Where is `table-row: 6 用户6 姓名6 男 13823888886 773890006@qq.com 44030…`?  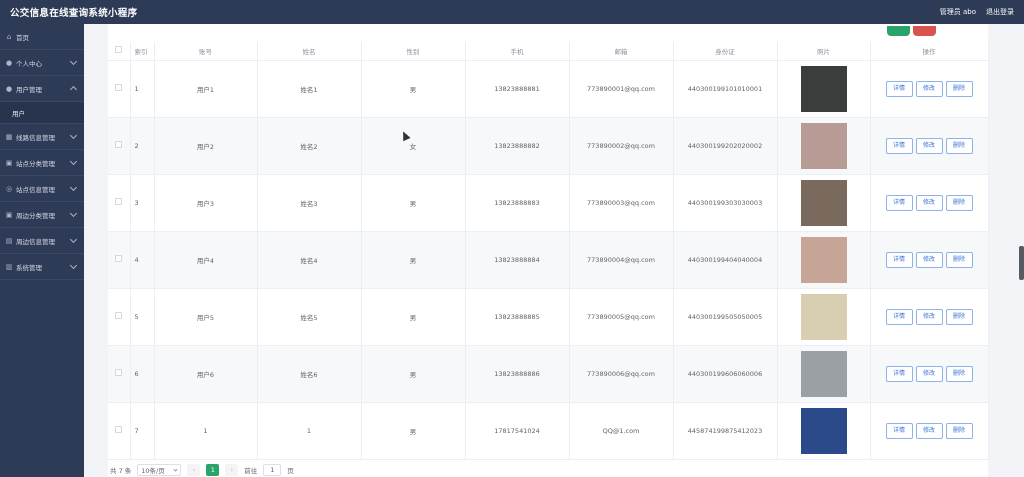 table-row: 6 用户6 姓名6 男 13823888886 773890006@qq.com 44030… is located at coordinates (548, 374).